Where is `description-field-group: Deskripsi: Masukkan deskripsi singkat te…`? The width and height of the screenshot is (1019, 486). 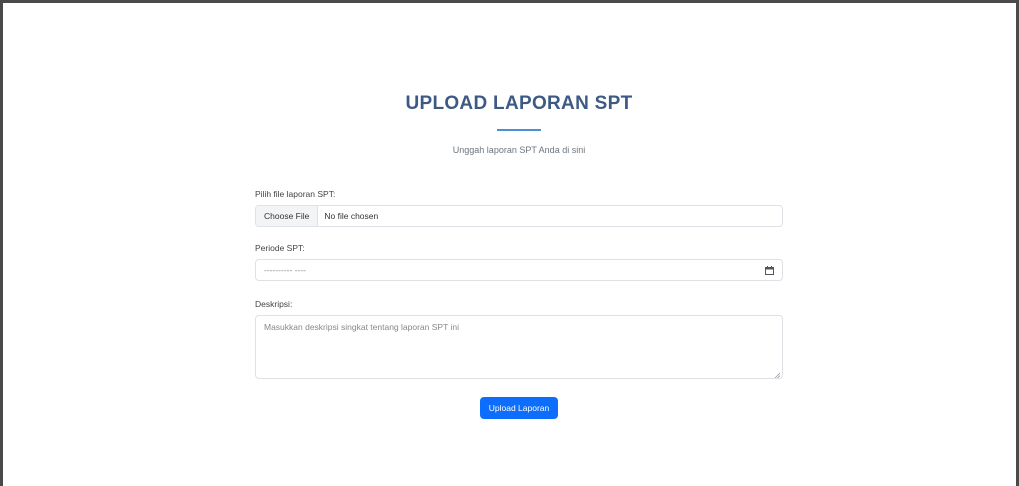
description-field-group: Deskripsi: Masukkan deskripsi singkat te… is located at coordinates (519, 339).